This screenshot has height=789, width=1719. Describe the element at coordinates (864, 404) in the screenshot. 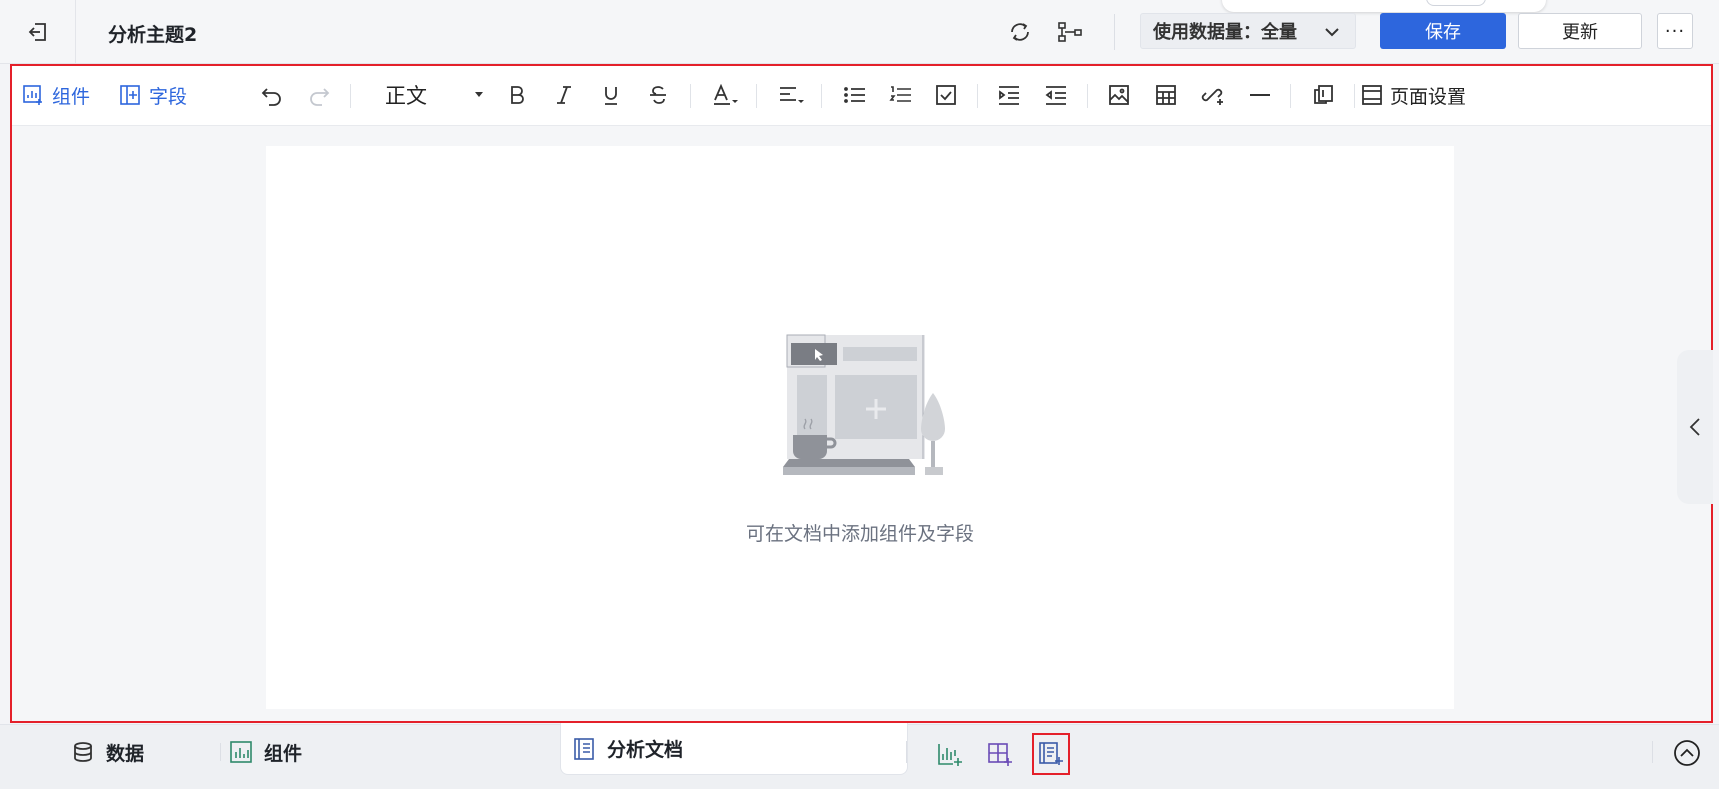

I see `empty-state-illustration` at that location.